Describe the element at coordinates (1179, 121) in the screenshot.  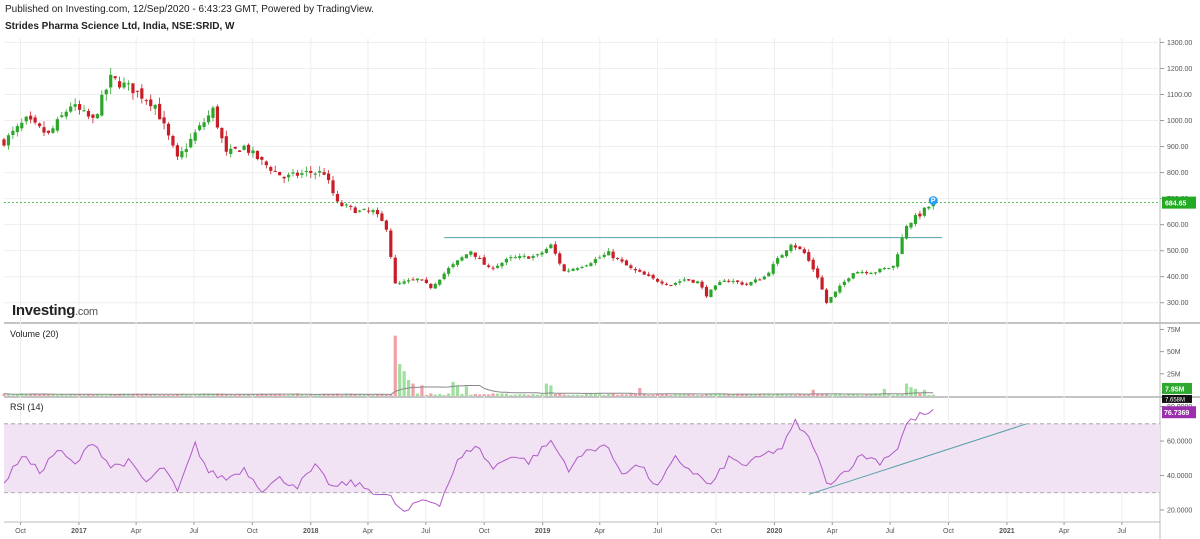
I see `price-y-tick-label: 1000.00` at that location.